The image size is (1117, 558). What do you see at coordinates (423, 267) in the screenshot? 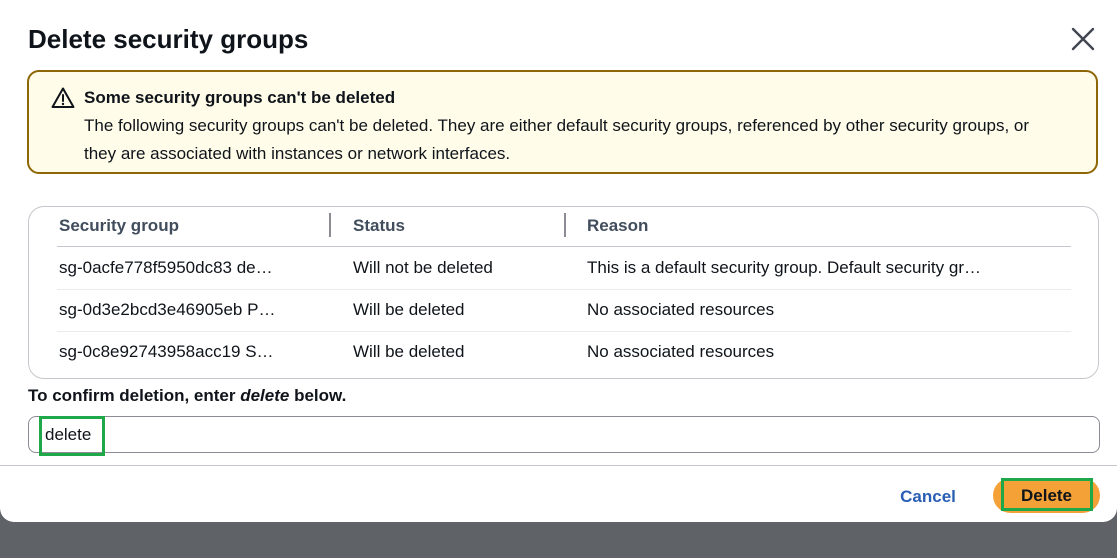
I see `cell-status: Will not be deleted` at bounding box center [423, 267].